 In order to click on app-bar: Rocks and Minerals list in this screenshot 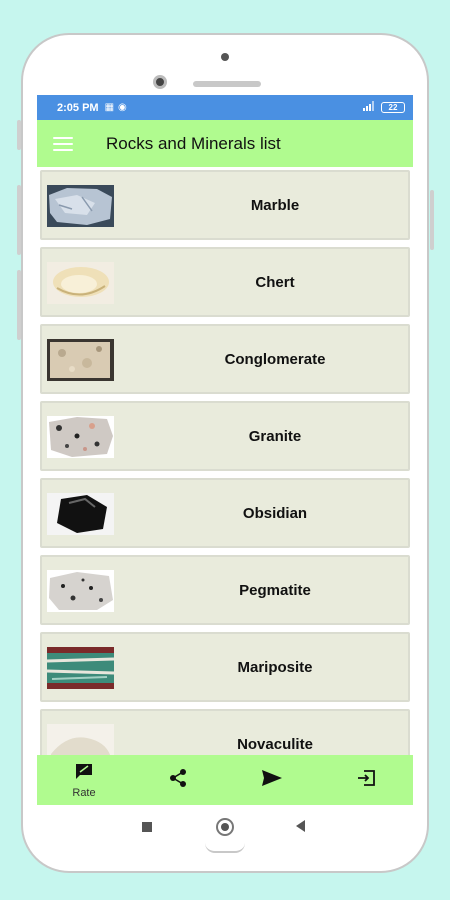, I will do `click(225, 143)`.